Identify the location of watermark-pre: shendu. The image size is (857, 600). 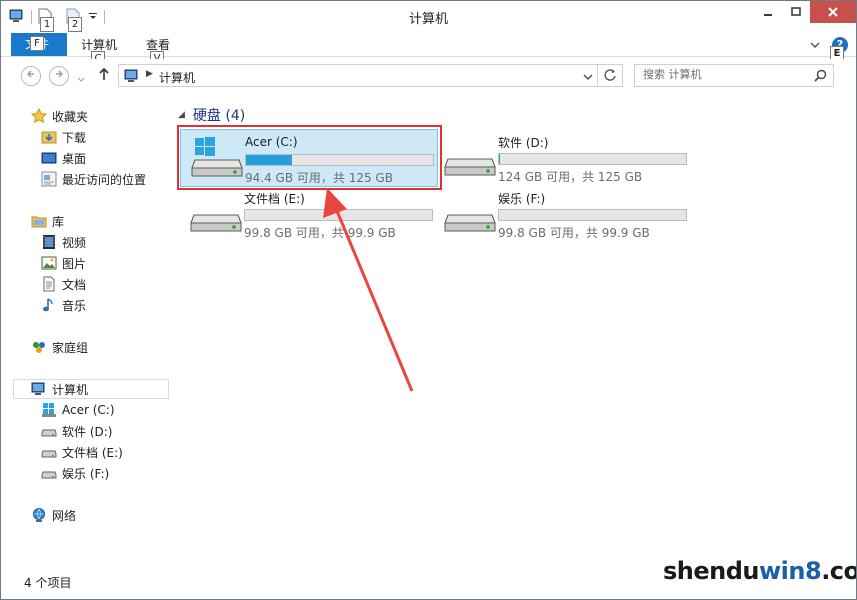
(711, 571).